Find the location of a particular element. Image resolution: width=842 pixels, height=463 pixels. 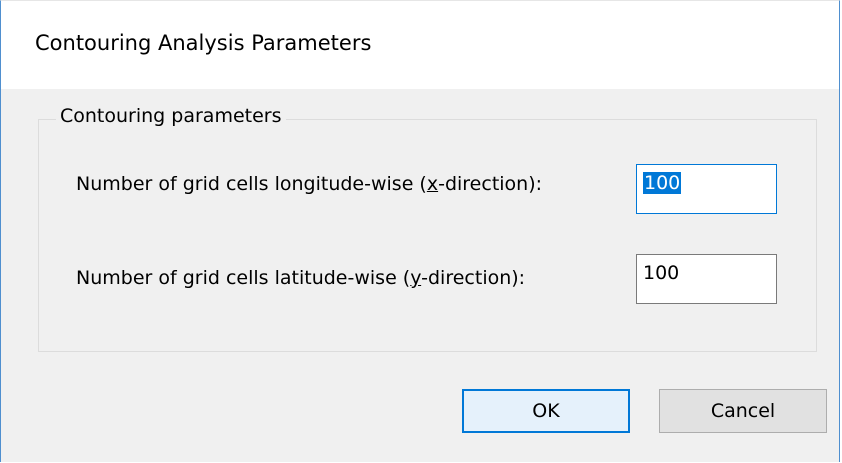

grid-cells-x-value: 100 is located at coordinates (662, 183).